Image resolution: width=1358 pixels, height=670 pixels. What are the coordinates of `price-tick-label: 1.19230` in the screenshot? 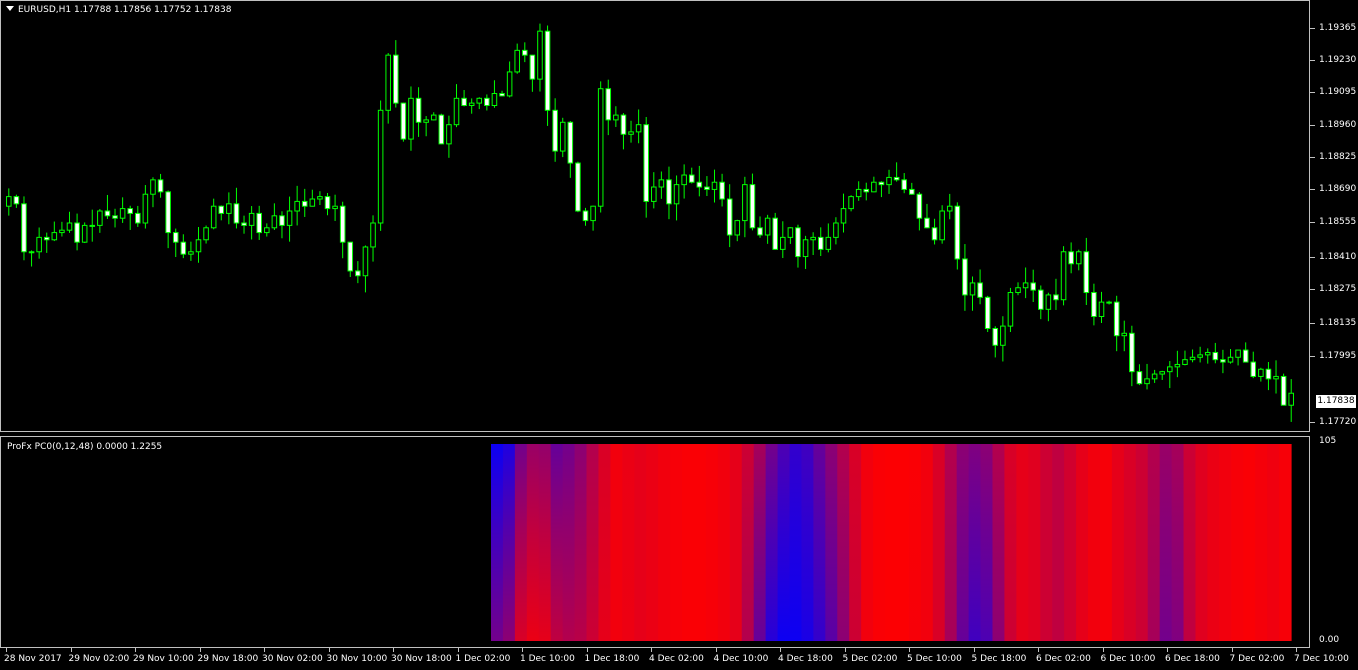 It's located at (1338, 59).